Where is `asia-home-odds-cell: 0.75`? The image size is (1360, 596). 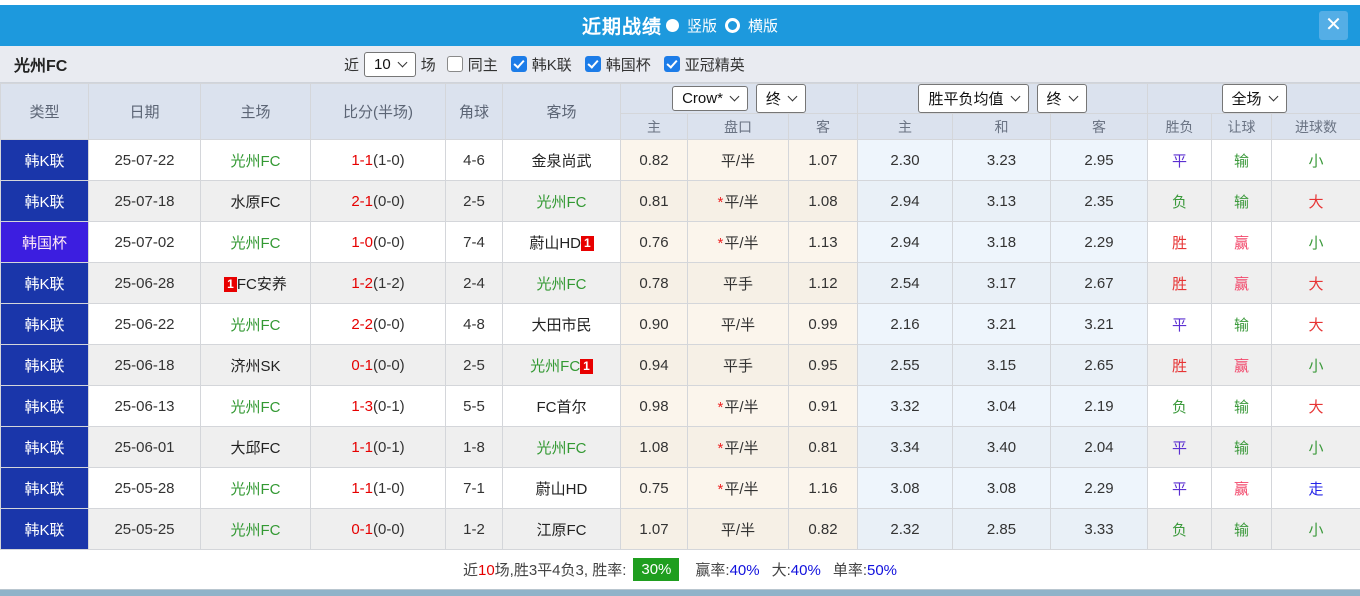 asia-home-odds-cell: 0.75 is located at coordinates (654, 488).